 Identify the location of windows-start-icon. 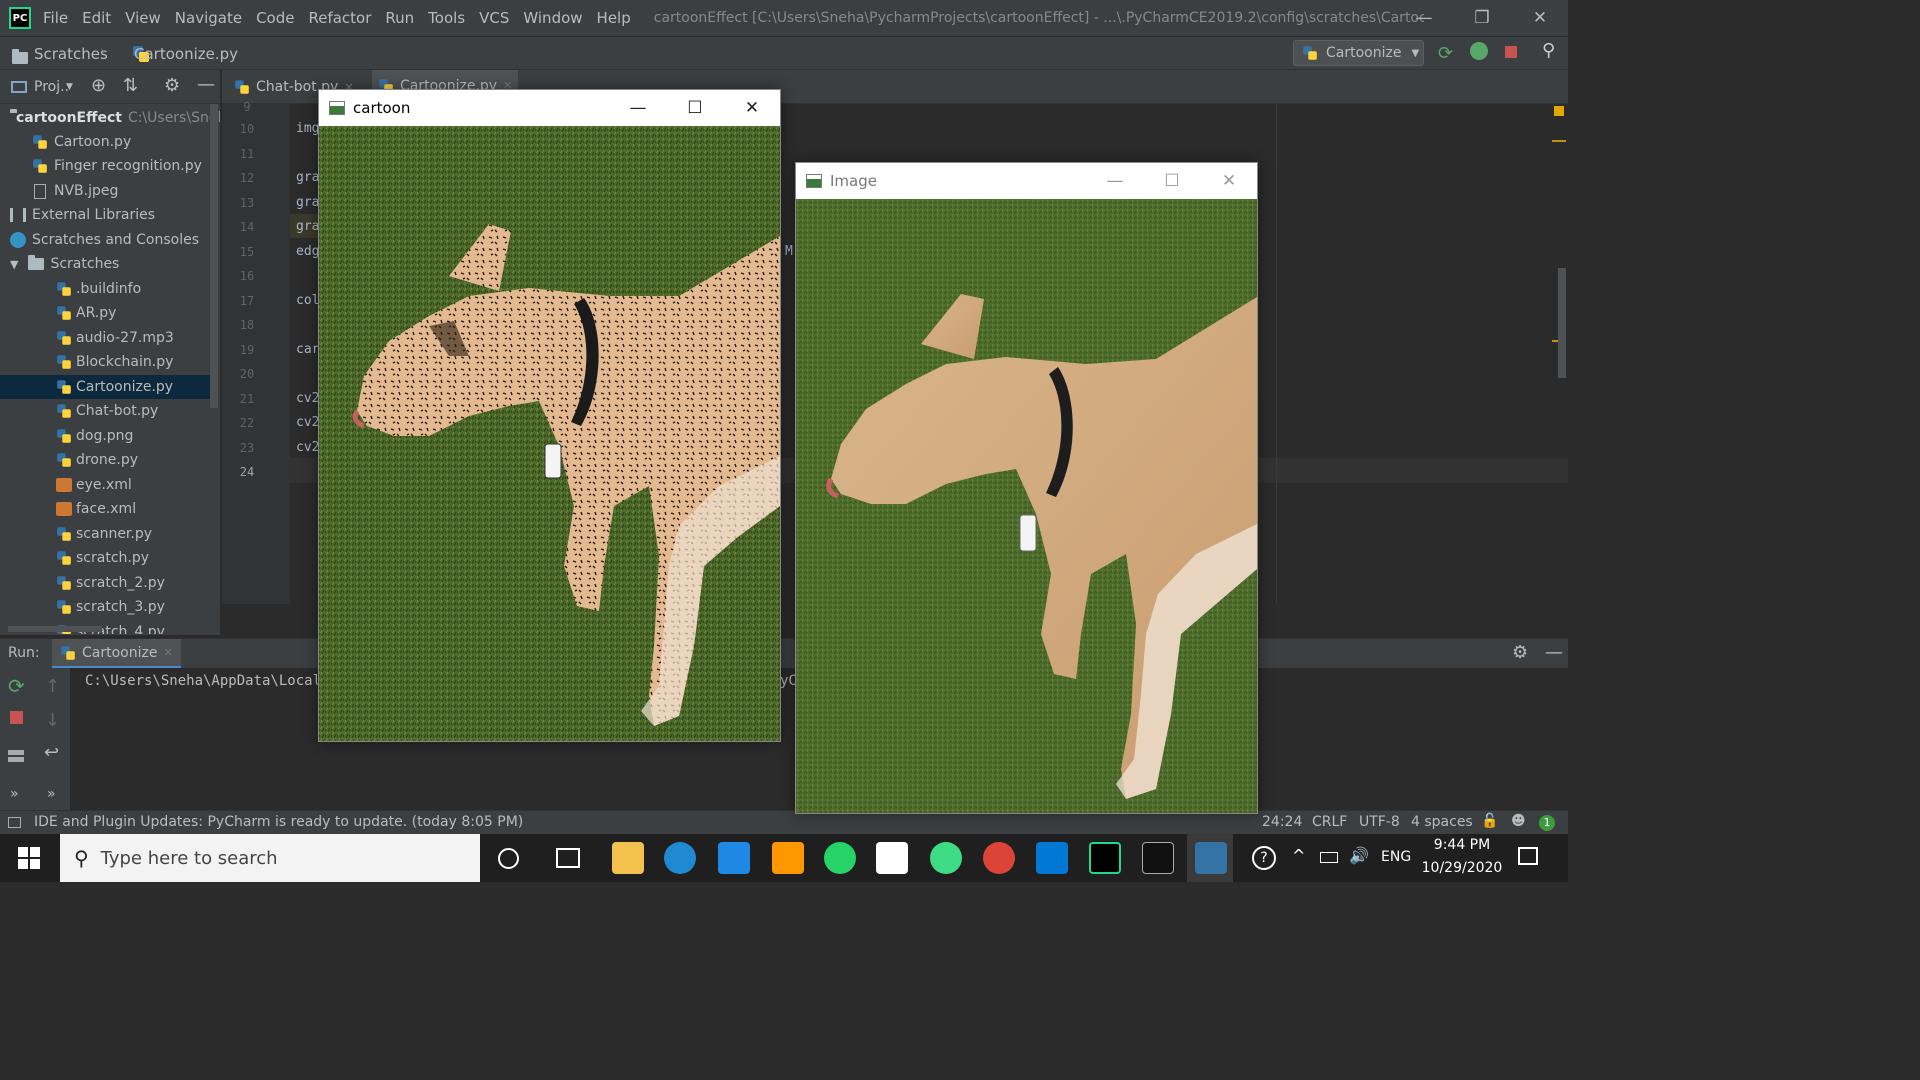
(29, 858).